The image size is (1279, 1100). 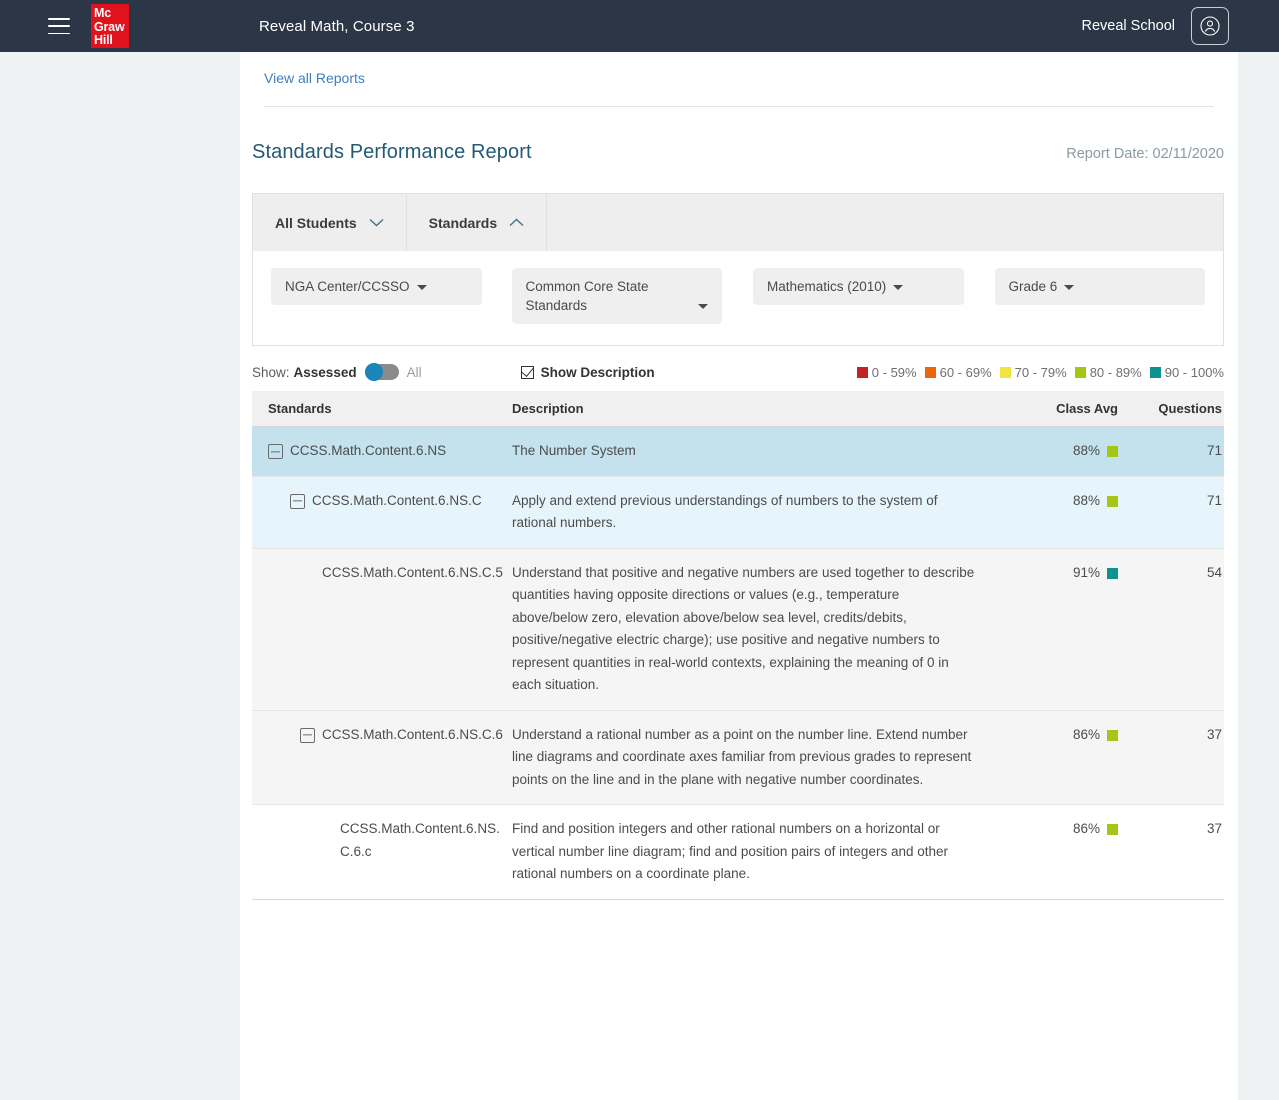 I want to click on column-header-questions: Questions, so click(x=1190, y=408).